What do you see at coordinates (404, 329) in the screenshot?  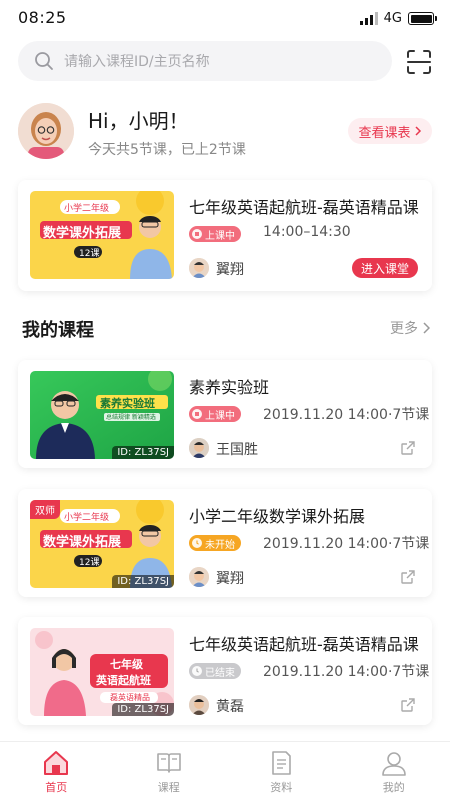 I see `more-label: 更多` at bounding box center [404, 329].